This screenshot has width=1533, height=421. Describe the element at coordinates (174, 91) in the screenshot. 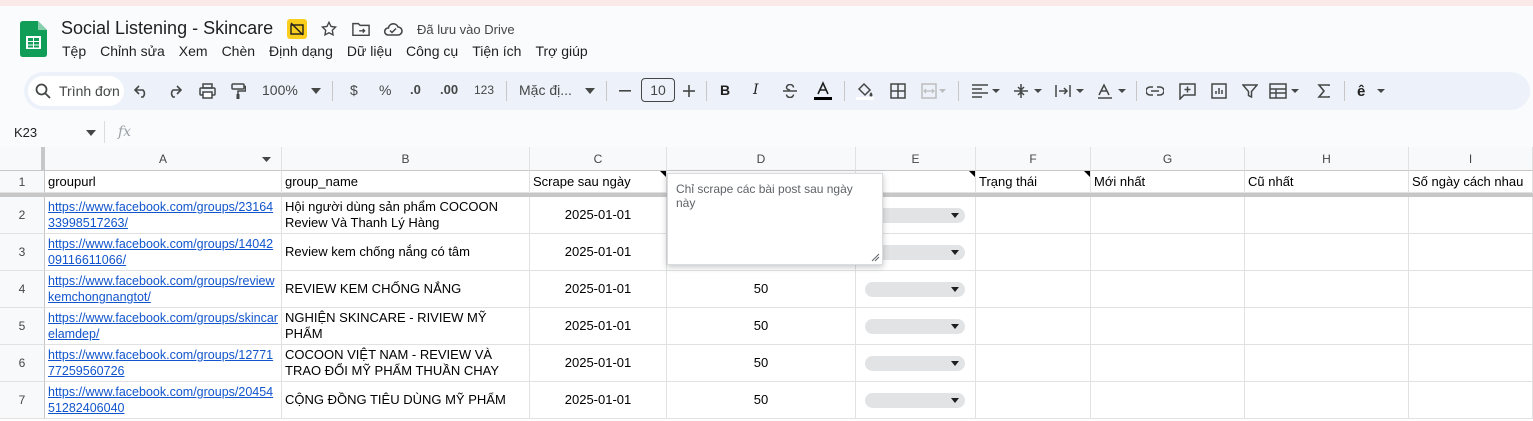

I see `redo-icon` at that location.